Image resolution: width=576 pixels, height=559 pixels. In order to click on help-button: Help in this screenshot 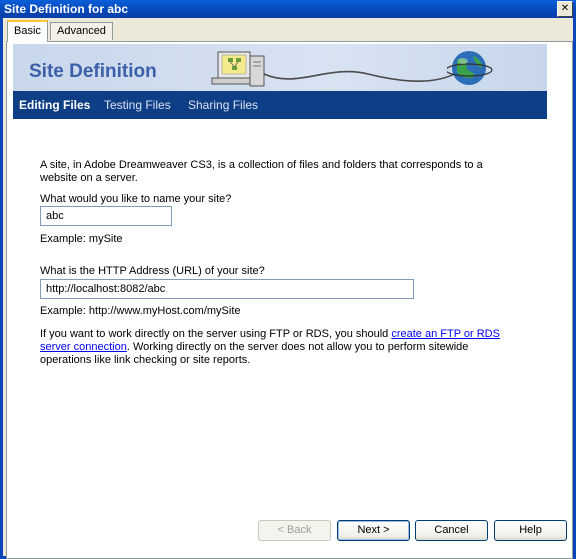, I will do `click(530, 530)`.